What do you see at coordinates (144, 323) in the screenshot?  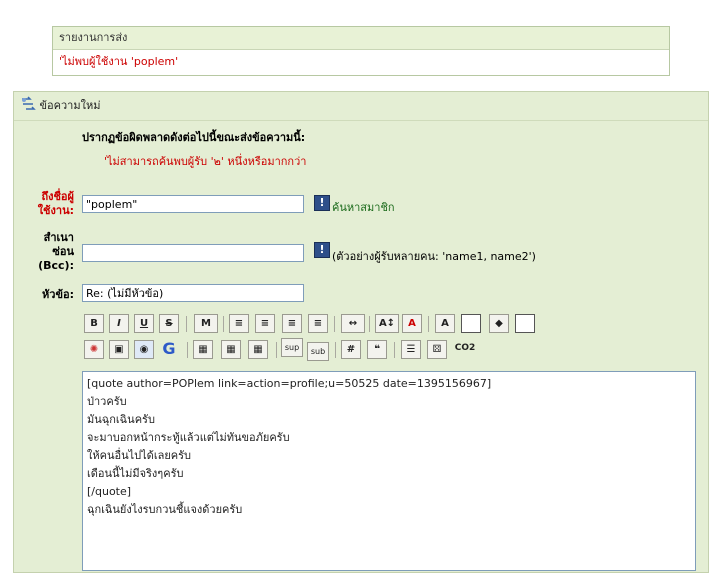 I see `underline-button: U` at bounding box center [144, 323].